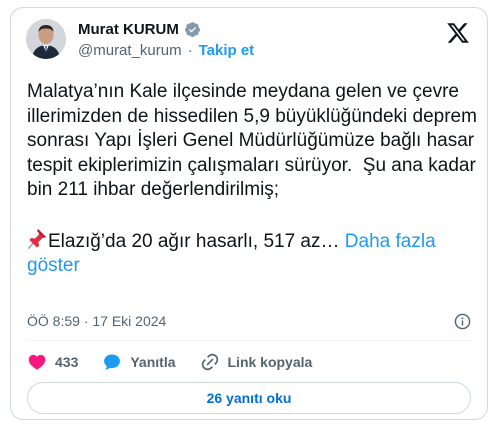 This screenshot has width=502, height=429. What do you see at coordinates (209, 362) in the screenshot?
I see `link-icon` at bounding box center [209, 362].